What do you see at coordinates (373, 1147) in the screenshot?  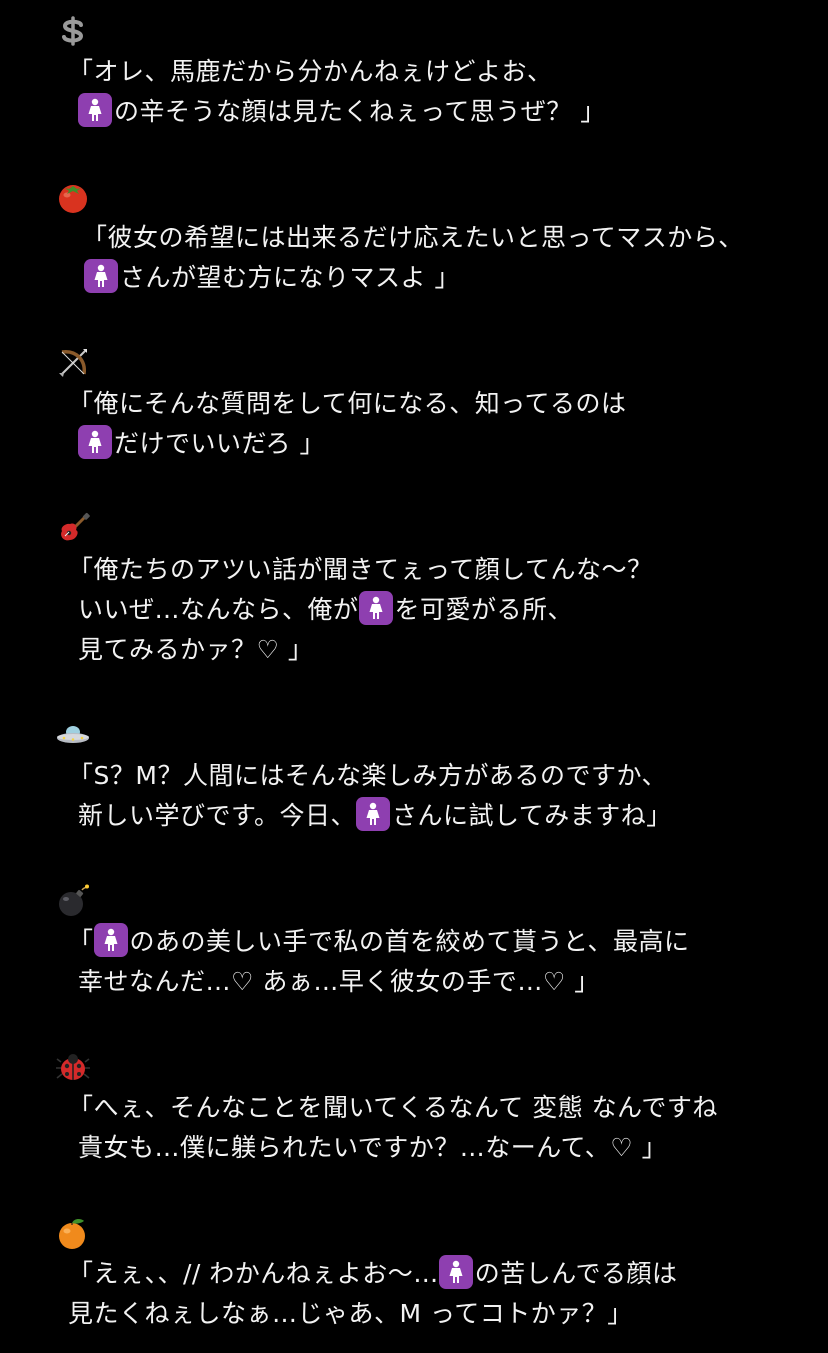 I see `entry-line: 貴女も…僕に躾られたいですか？…なーんて、♡ 」` at bounding box center [373, 1147].